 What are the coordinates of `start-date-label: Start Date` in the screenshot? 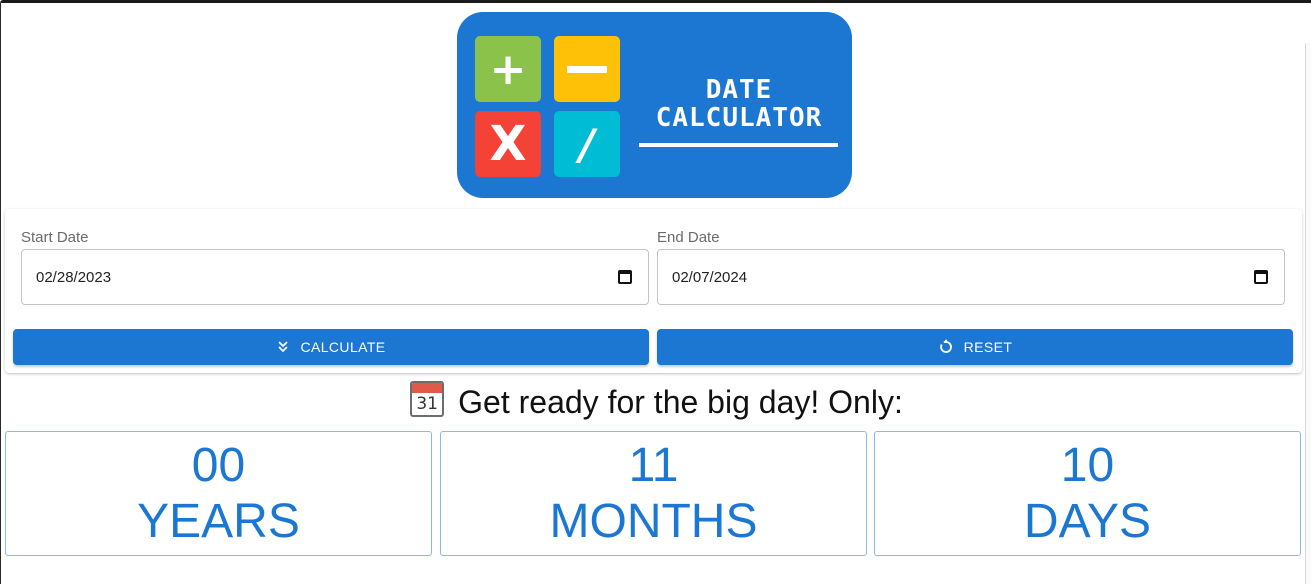 It's located at (55, 237).